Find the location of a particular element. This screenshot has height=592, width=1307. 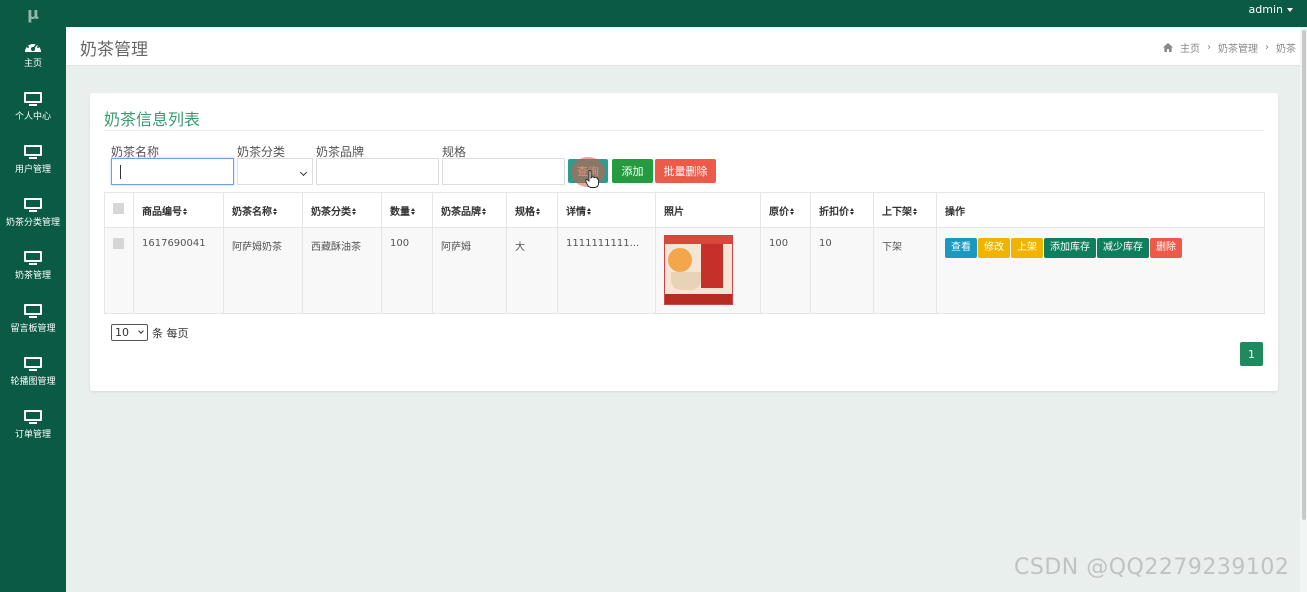

page-size-suffix: 条 每页 is located at coordinates (170, 333).